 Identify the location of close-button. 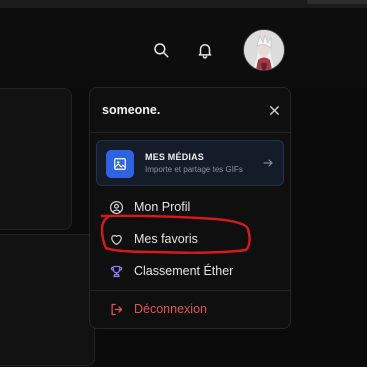
(274, 110).